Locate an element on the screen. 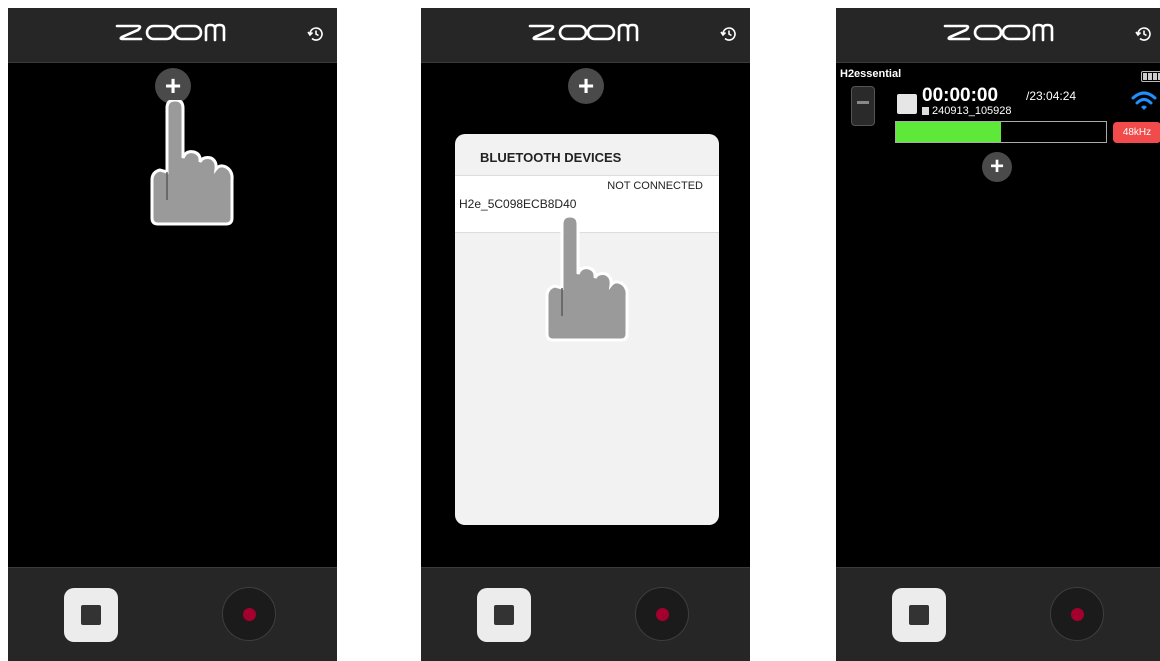 The width and height of the screenshot is (1160, 661). file-name-row: 240913_105928 is located at coordinates (967, 111).